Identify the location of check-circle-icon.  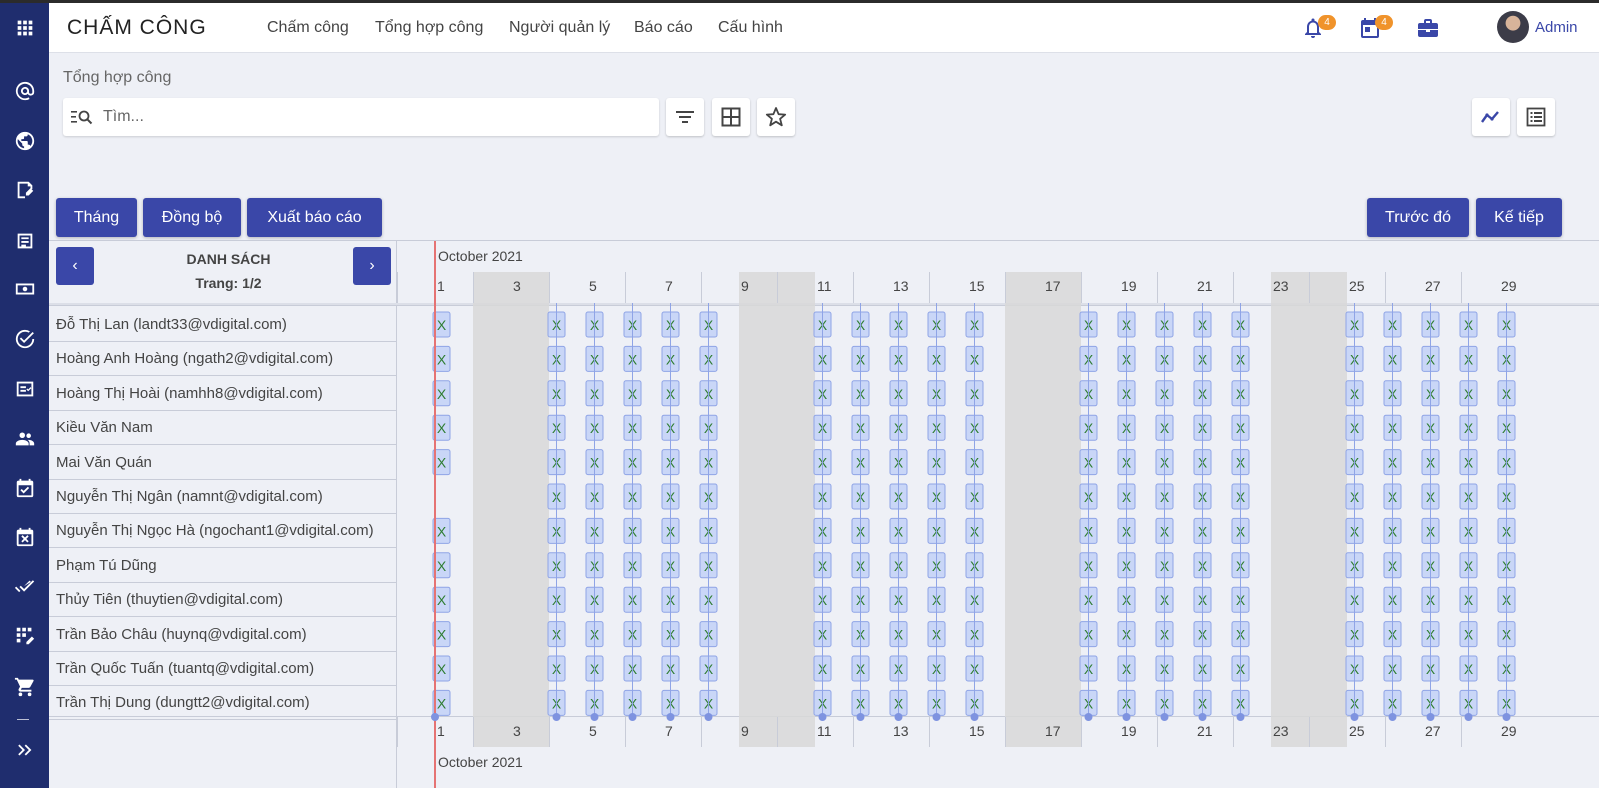
(24, 339).